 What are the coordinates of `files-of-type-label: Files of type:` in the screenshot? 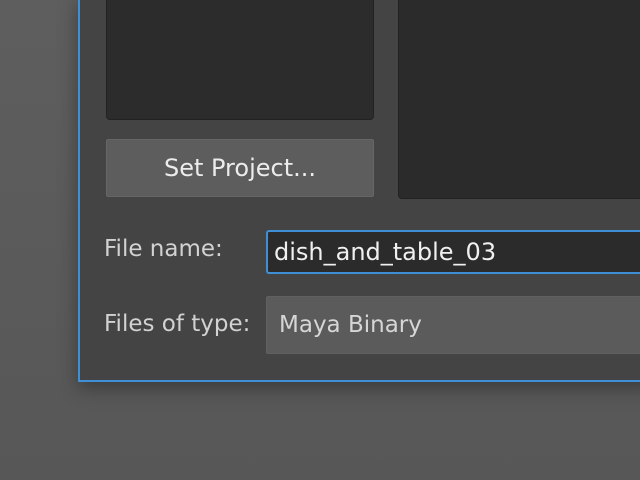 It's located at (177, 324).